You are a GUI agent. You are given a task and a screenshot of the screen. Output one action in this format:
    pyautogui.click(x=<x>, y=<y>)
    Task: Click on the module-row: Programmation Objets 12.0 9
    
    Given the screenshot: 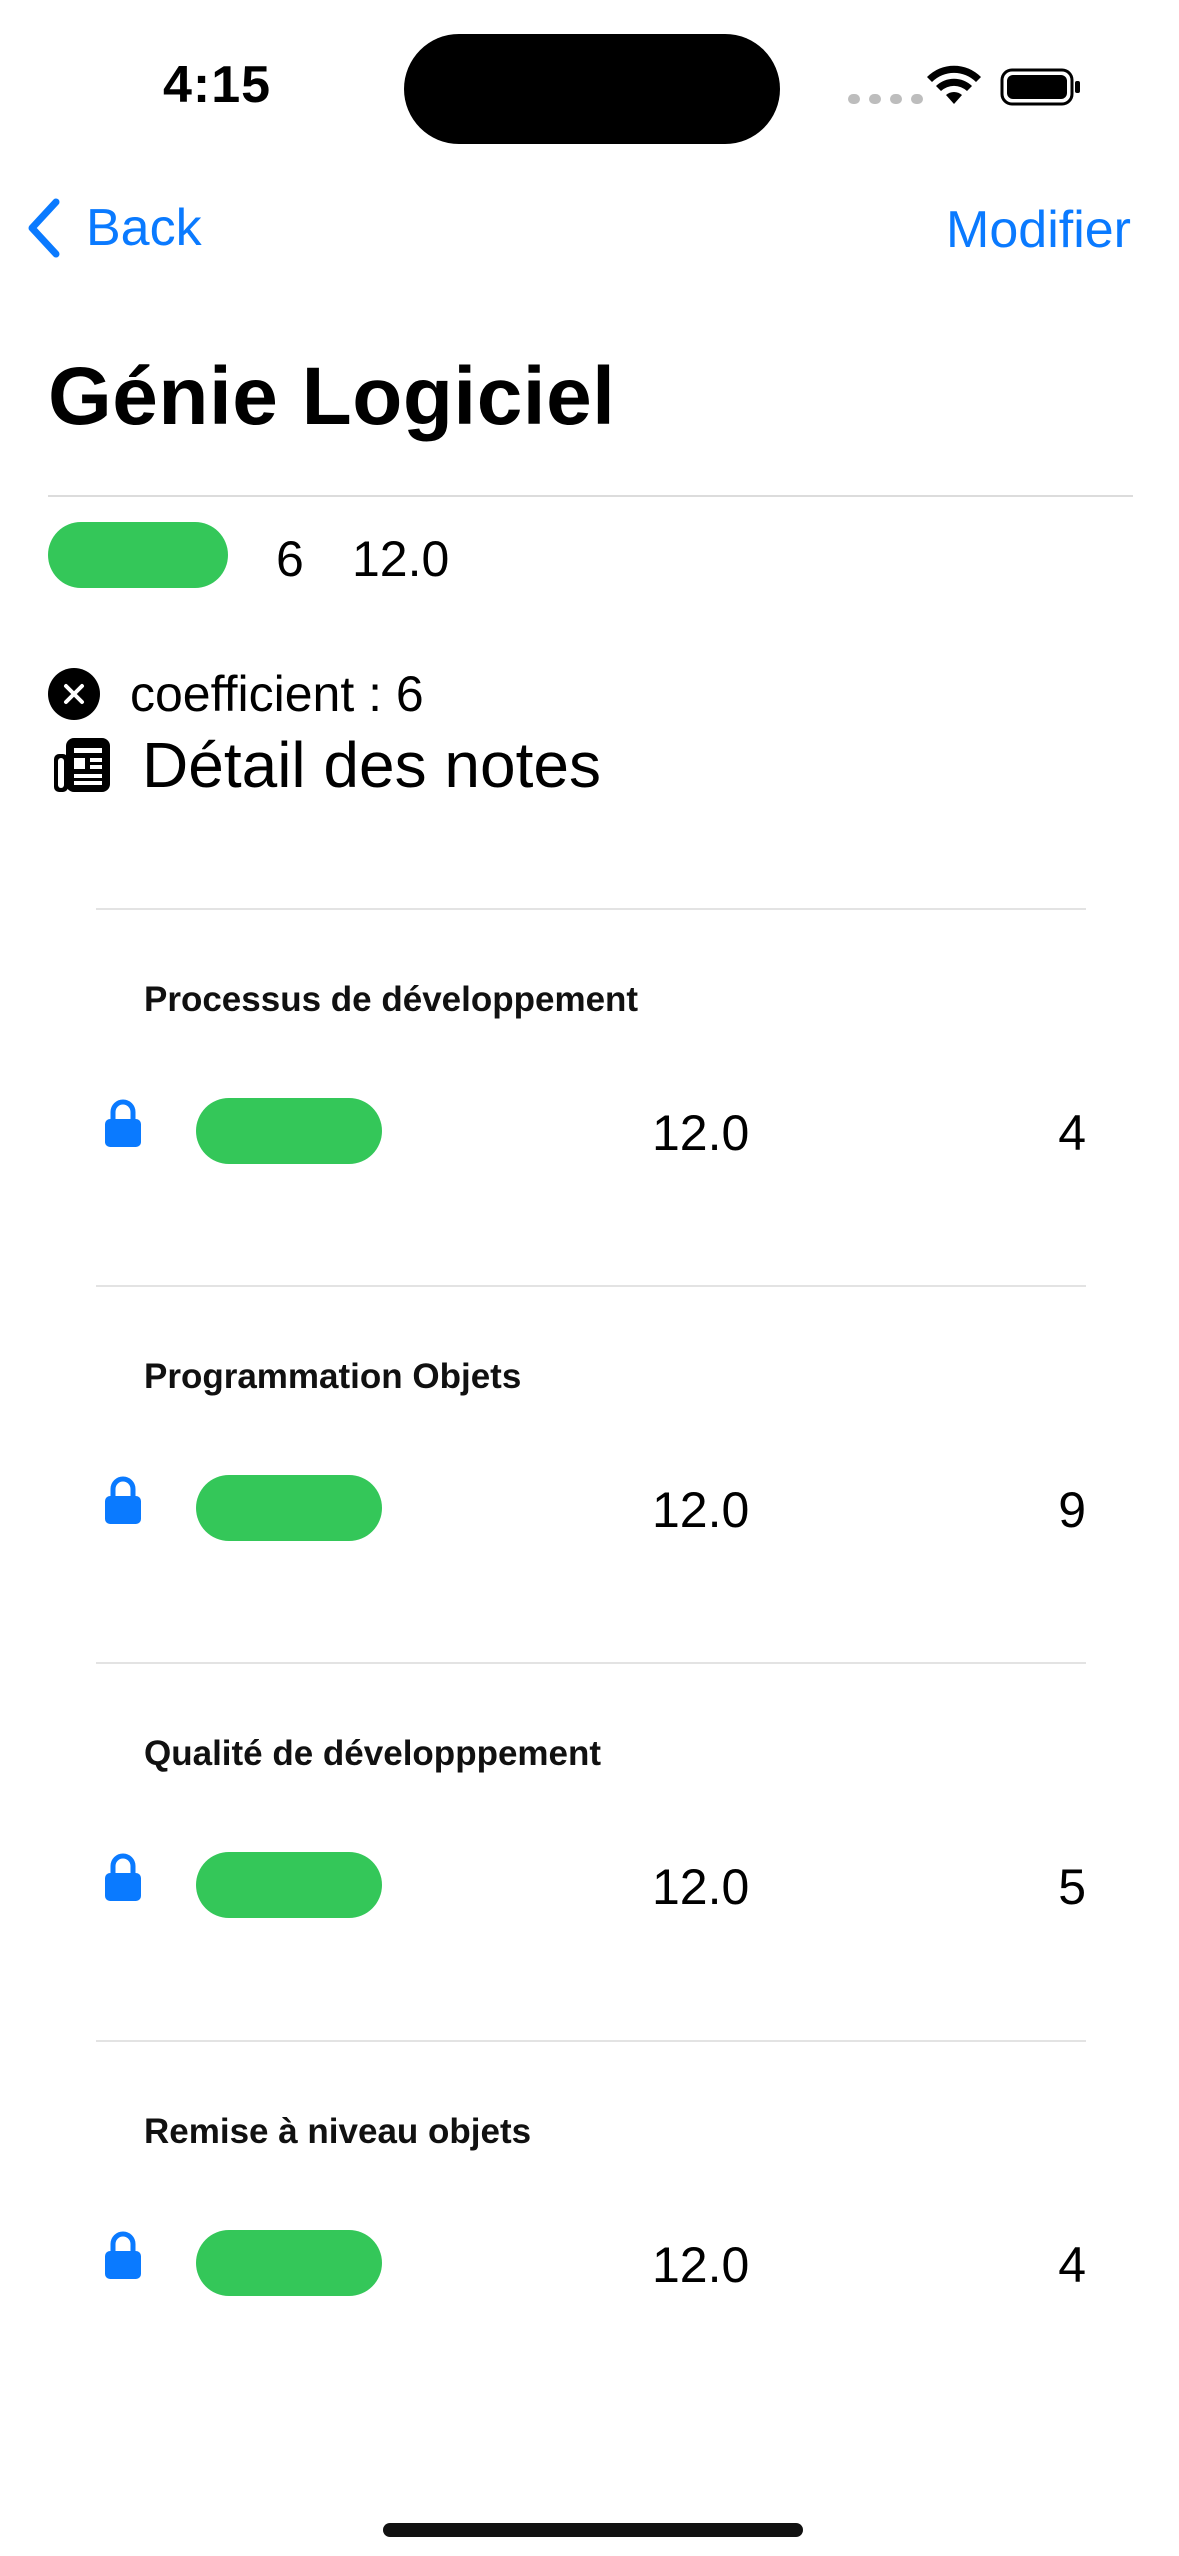 What is the action you would take?
    pyautogui.click(x=591, y=1471)
    